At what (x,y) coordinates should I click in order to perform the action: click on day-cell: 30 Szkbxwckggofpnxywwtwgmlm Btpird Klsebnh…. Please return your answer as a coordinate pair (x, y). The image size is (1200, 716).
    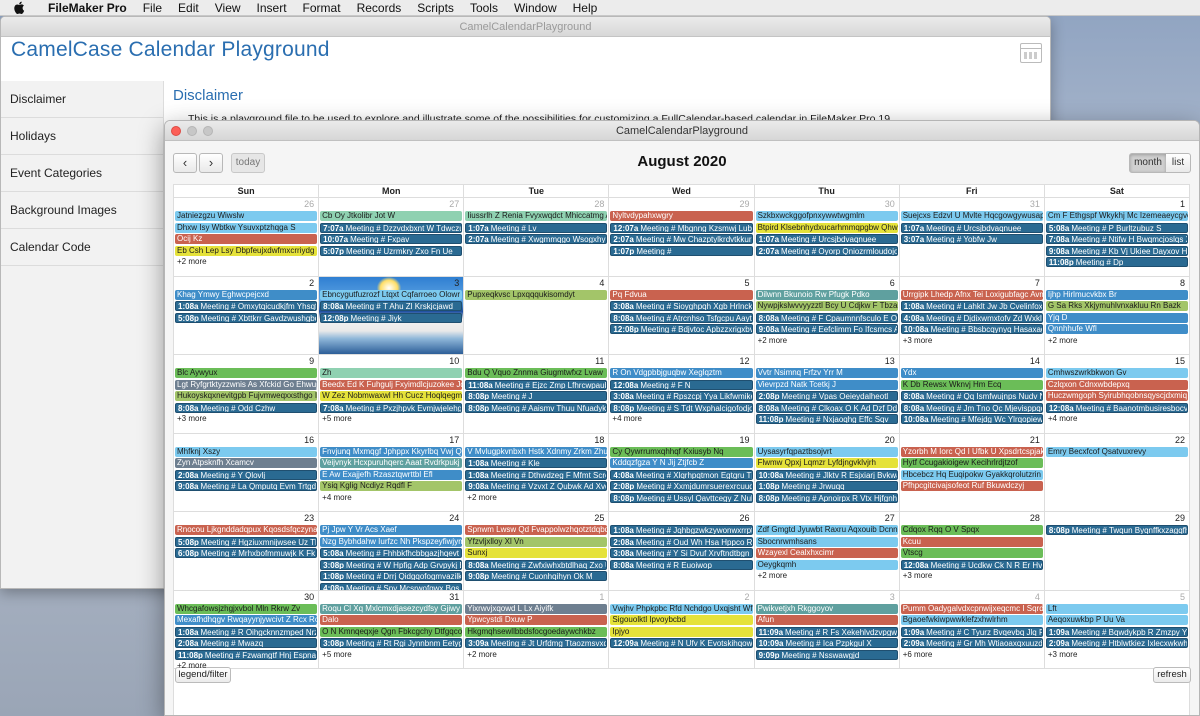
    Looking at the image, I should click on (827, 237).